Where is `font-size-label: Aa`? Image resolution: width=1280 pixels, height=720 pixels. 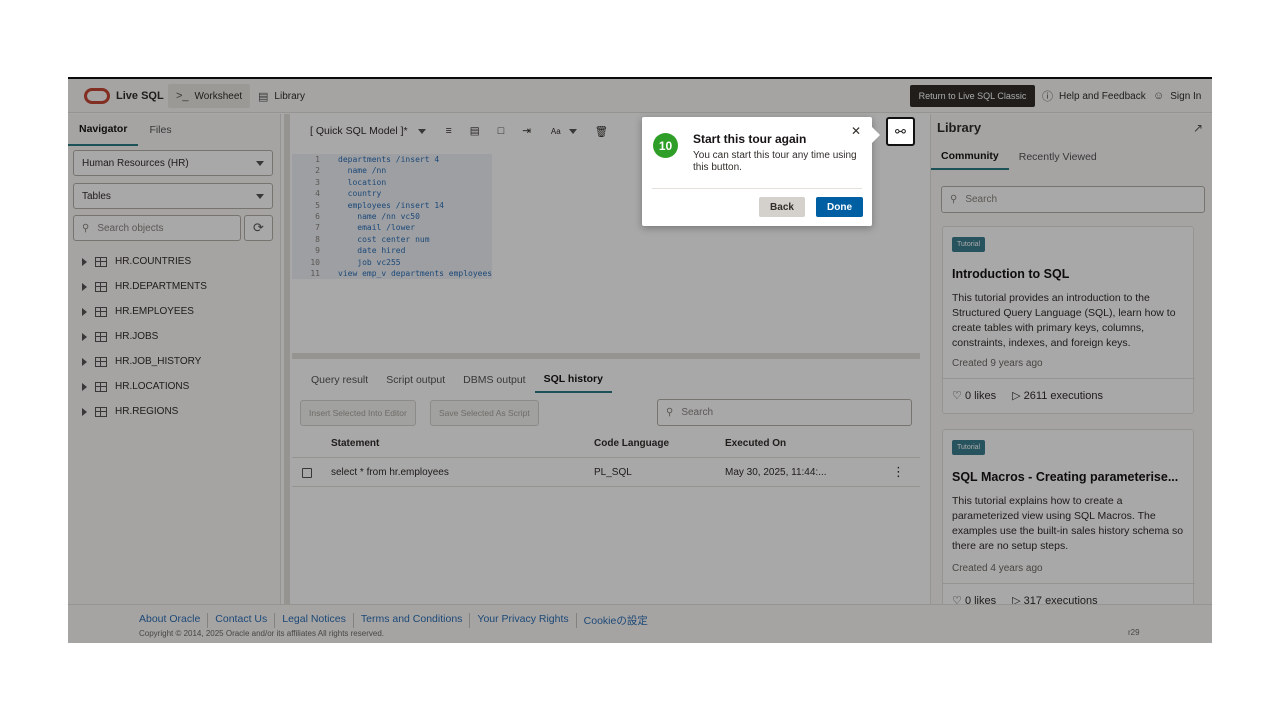
font-size-label: Aa is located at coordinates (556, 131).